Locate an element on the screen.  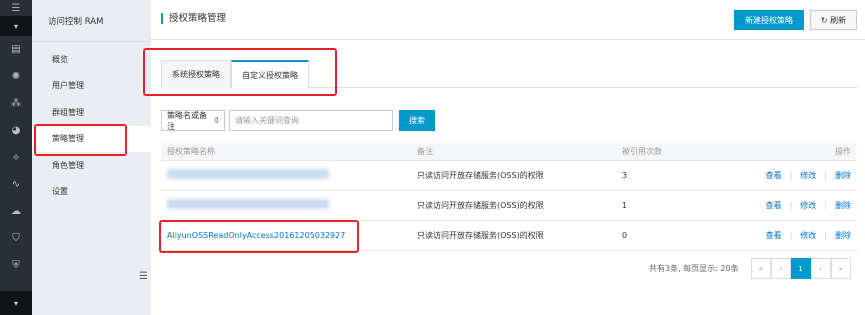
prev-page-button: ‹ is located at coordinates (780, 268).